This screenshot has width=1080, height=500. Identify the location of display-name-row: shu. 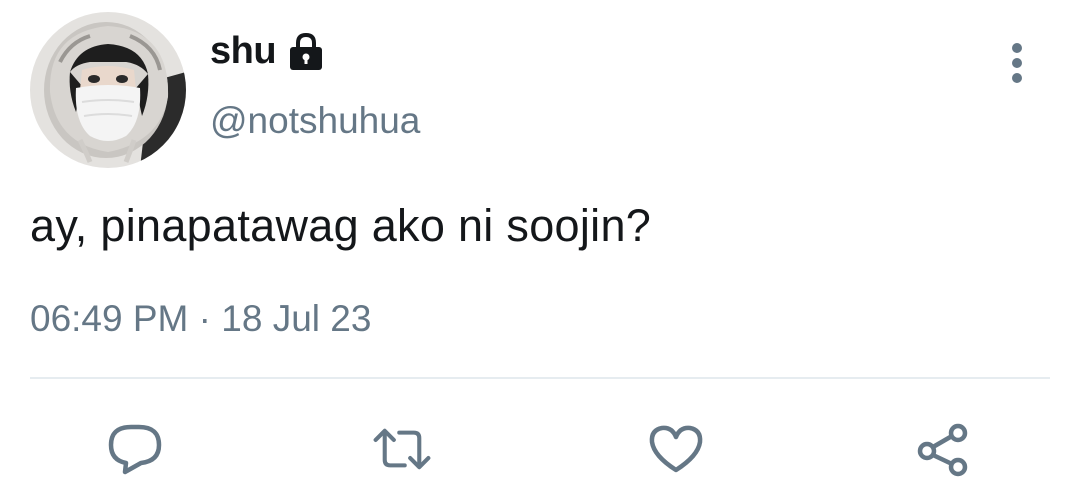
(267, 51).